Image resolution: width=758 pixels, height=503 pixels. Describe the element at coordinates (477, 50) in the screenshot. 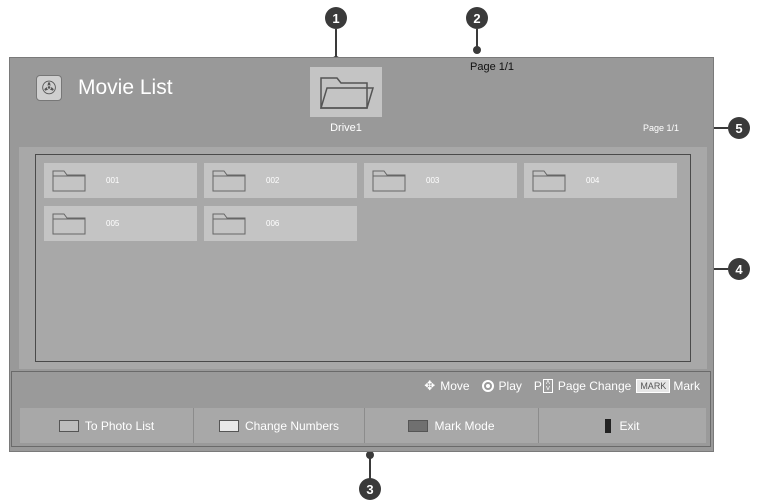

I see `callout-2-dot` at that location.